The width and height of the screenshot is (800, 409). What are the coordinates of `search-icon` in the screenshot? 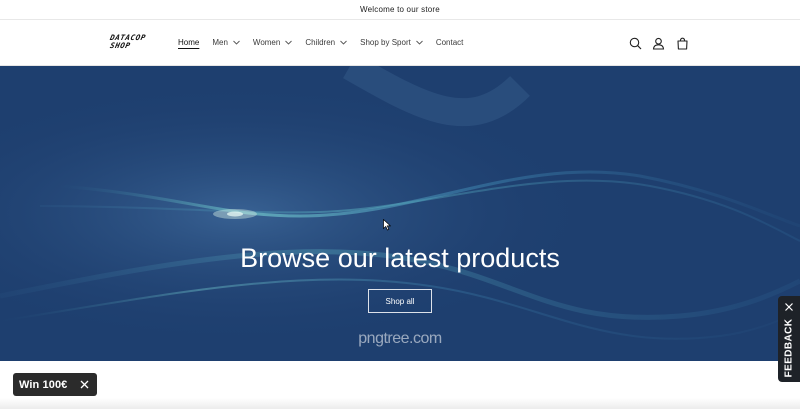 It's located at (635, 43).